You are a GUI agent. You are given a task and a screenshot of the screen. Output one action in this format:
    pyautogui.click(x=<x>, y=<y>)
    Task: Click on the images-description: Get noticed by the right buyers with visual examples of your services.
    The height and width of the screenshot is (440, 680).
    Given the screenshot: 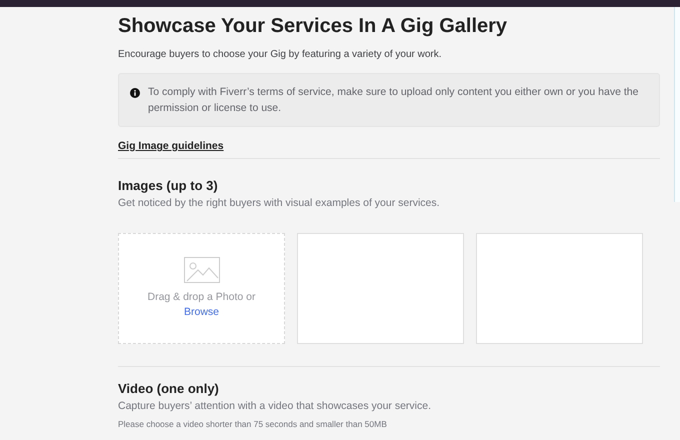 What is the action you would take?
    pyautogui.click(x=279, y=203)
    